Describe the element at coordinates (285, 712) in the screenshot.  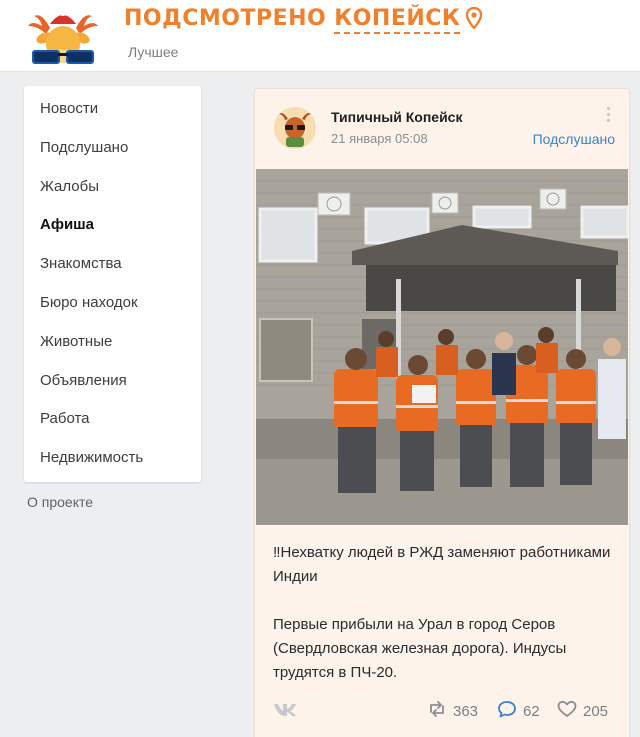
I see `vk-icon` at that location.